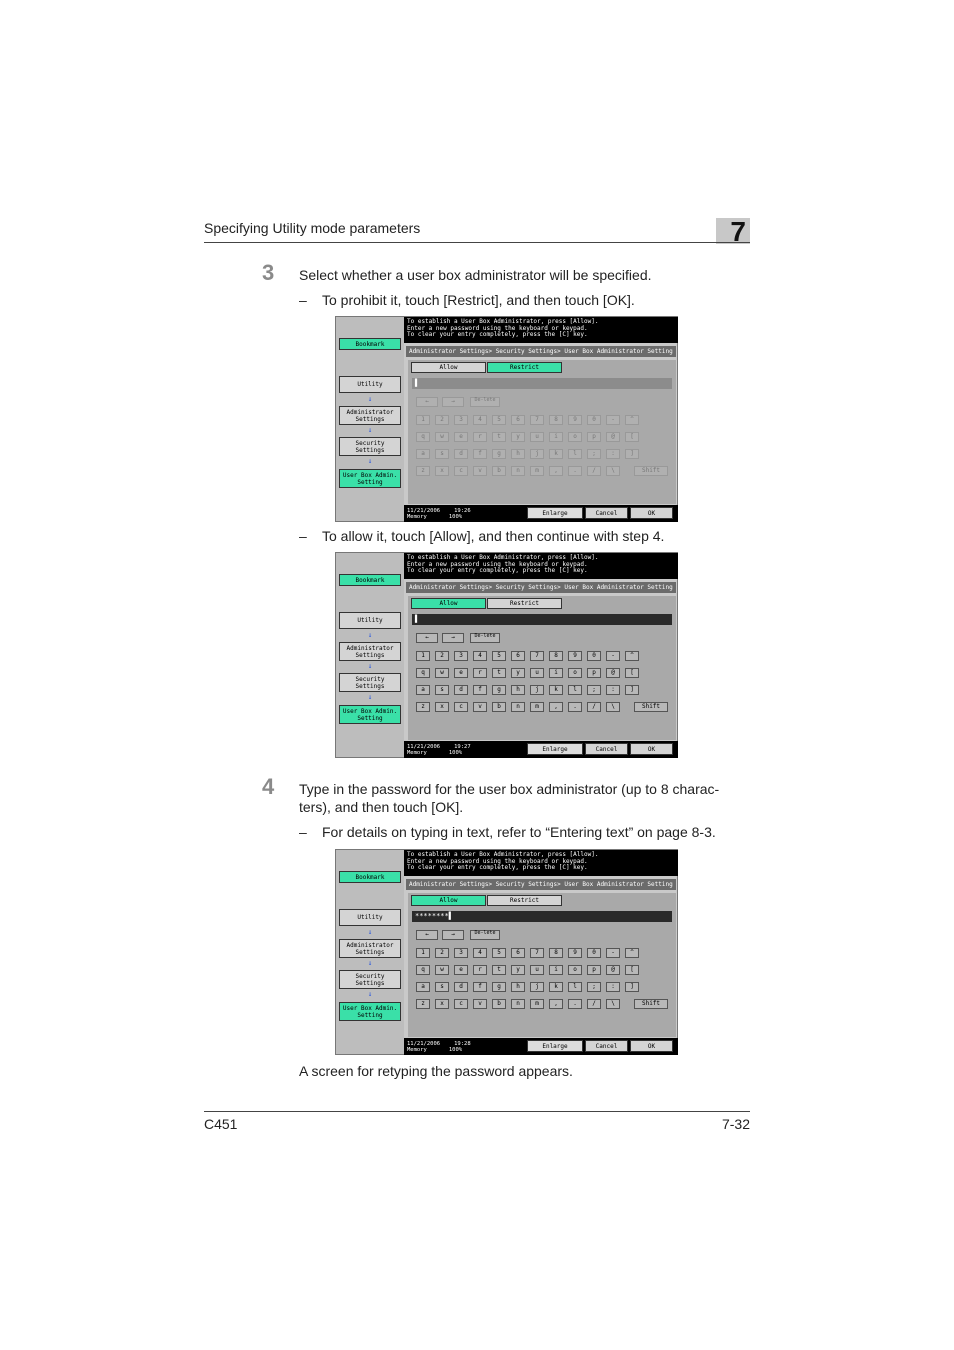 The image size is (954, 1350). What do you see at coordinates (555, 513) in the screenshot?
I see `enlarge-button: Enlarge` at bounding box center [555, 513].